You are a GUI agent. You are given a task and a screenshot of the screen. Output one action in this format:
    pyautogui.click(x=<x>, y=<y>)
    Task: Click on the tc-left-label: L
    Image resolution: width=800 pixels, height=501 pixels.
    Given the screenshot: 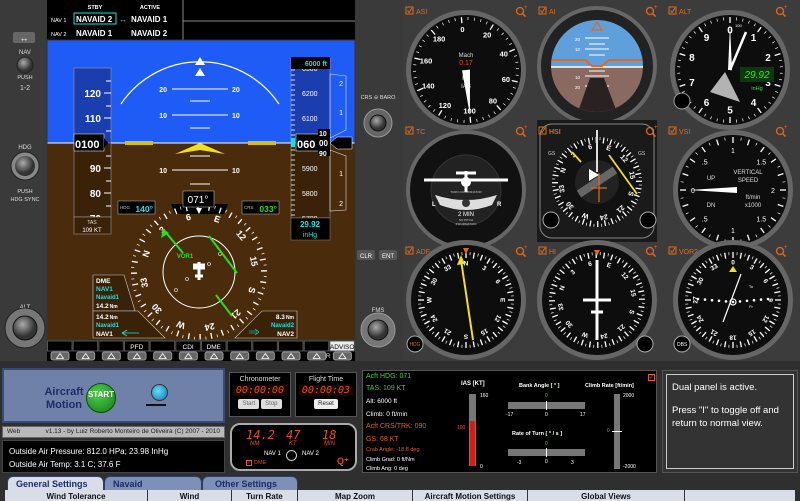 What is the action you would take?
    pyautogui.click(x=434, y=205)
    